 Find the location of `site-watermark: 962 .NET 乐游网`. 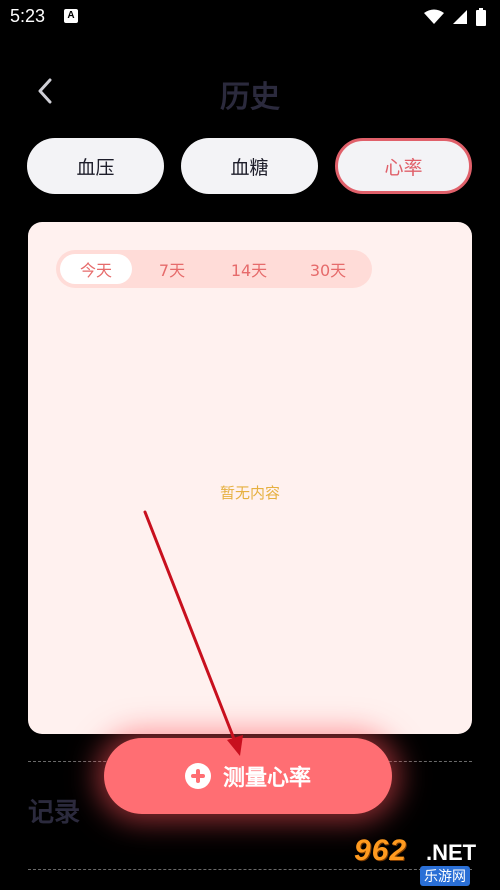

site-watermark: 962 .NET 乐游网 is located at coordinates (424, 860).